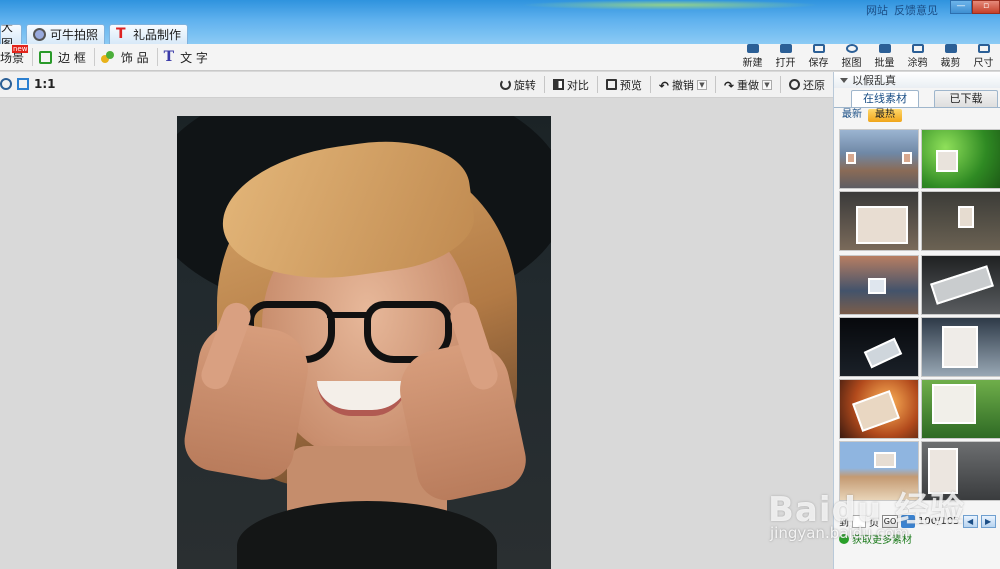 This screenshot has width=1000, height=569. I want to click on rotate-button: 旋转, so click(518, 84).